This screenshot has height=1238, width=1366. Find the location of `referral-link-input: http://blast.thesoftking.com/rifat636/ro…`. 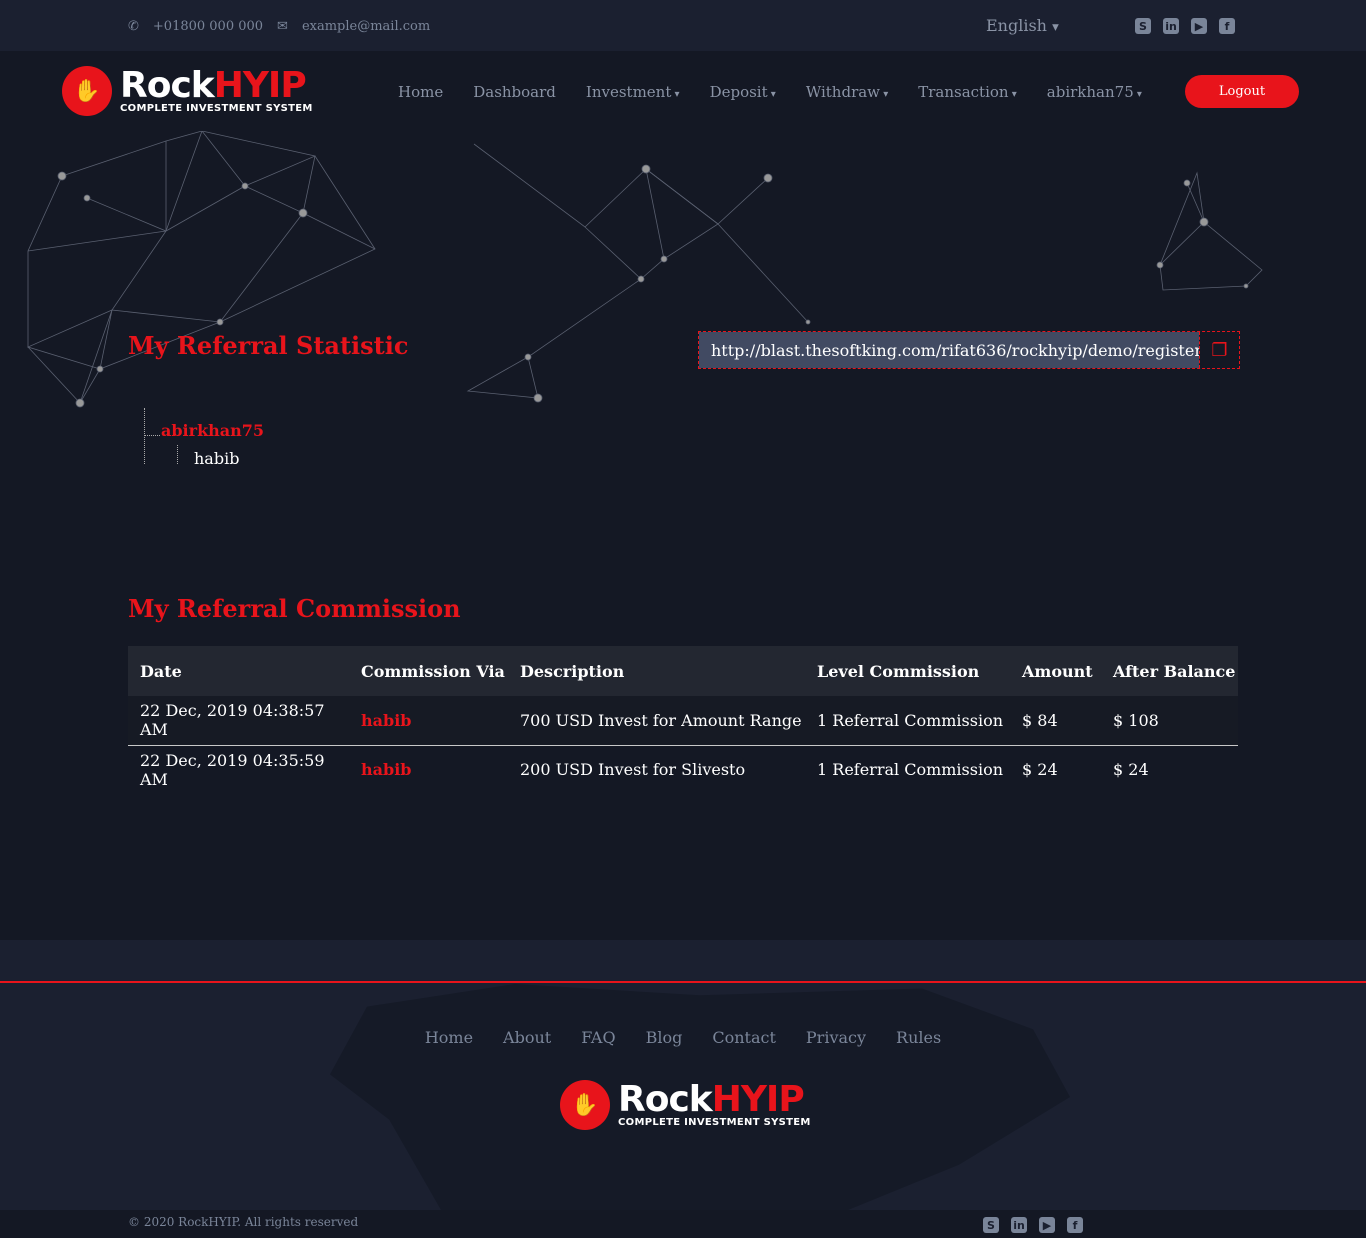

referral-link-input: http://blast.thesoftking.com/rifat636/ro… is located at coordinates (949, 350).